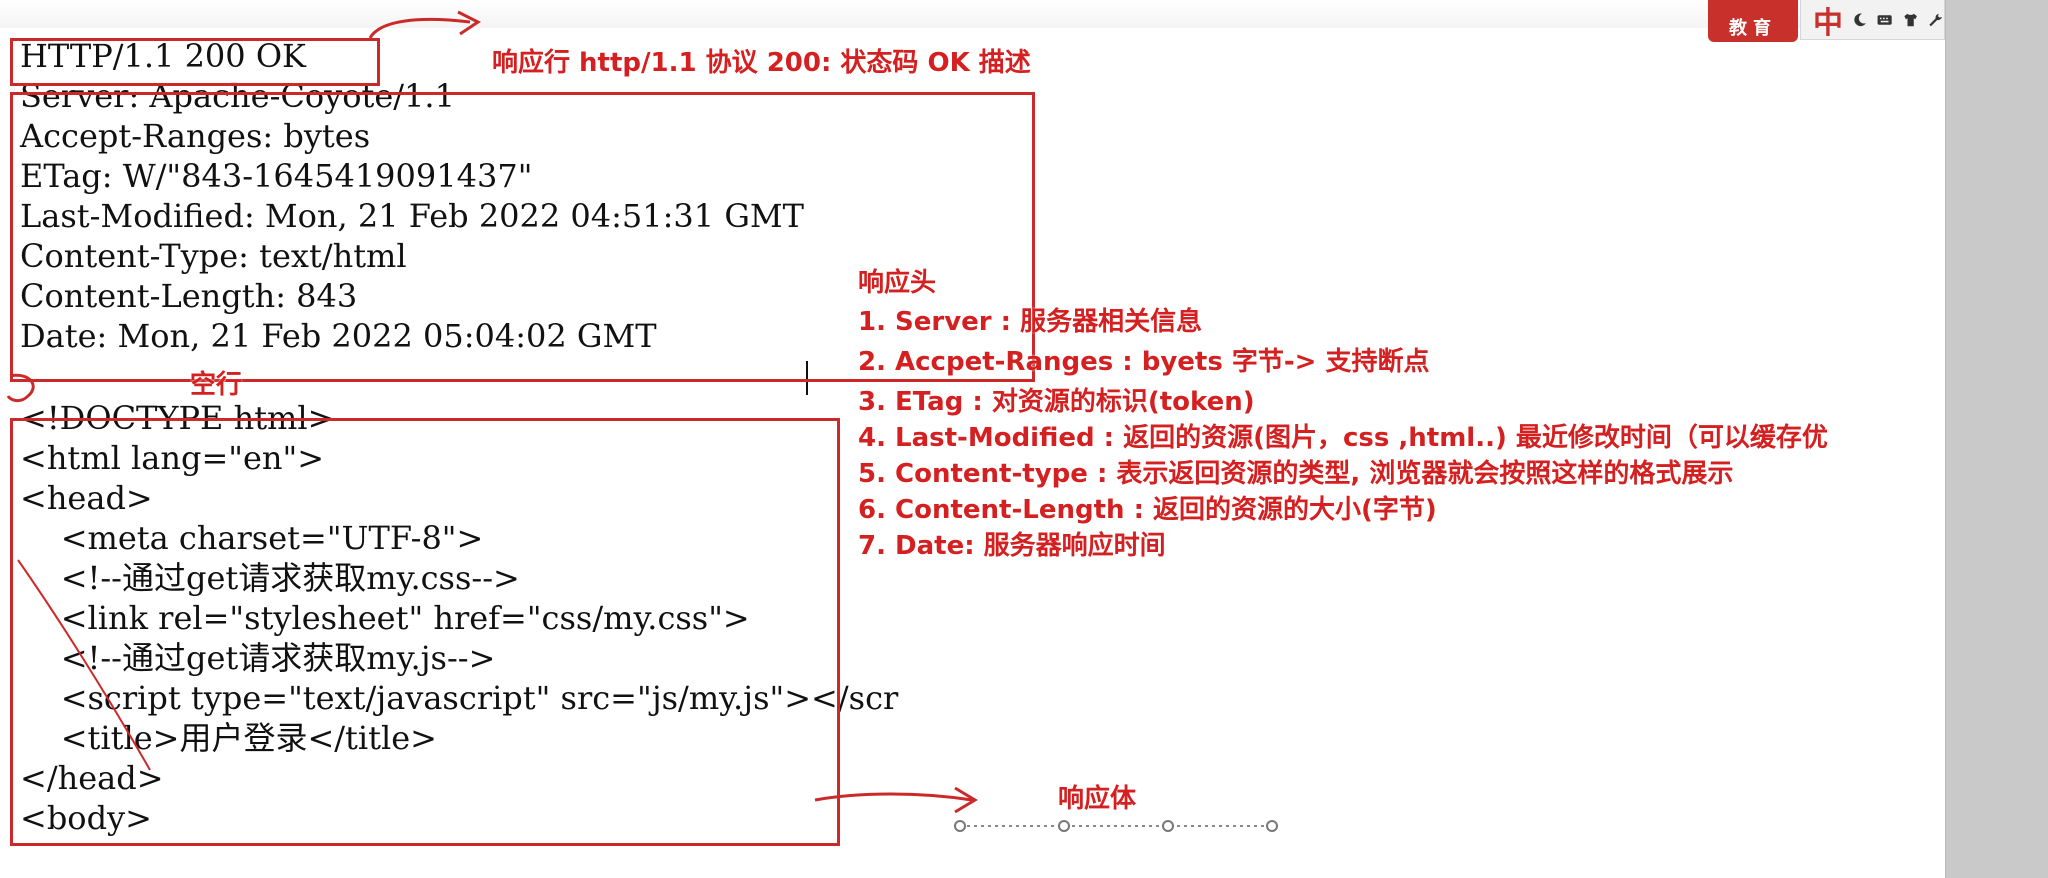 This screenshot has width=2048, height=878. I want to click on vertical-scrollbar, so click(1996, 439).